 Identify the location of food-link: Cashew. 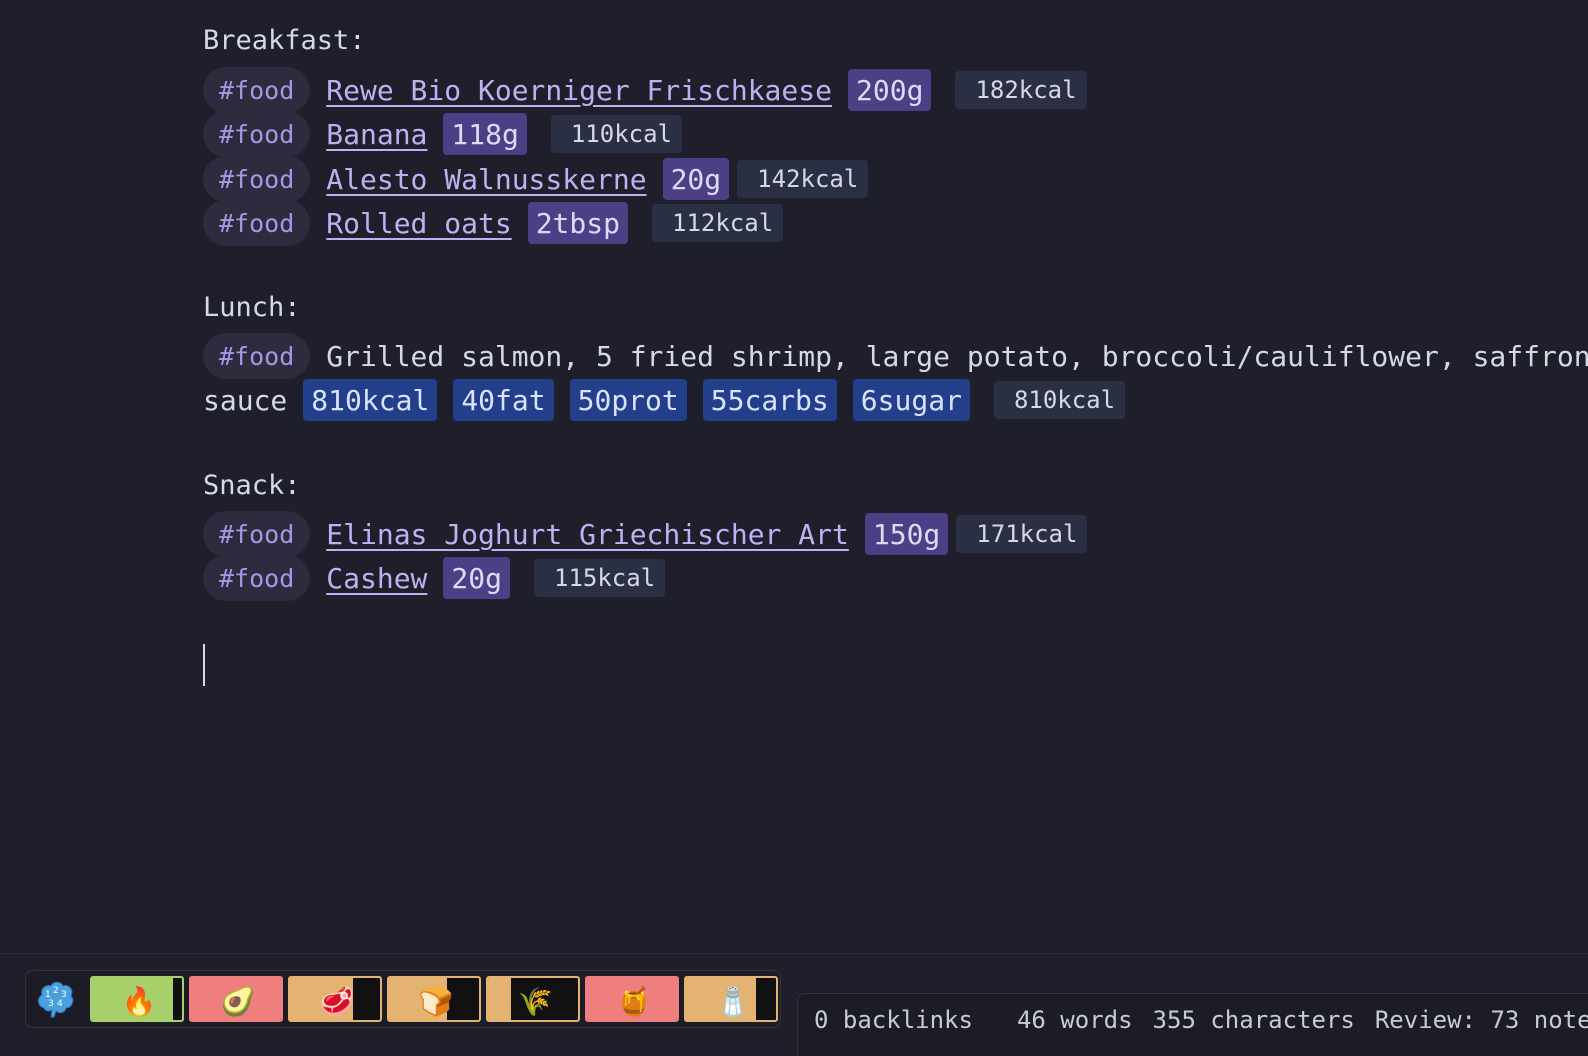
(376, 578).